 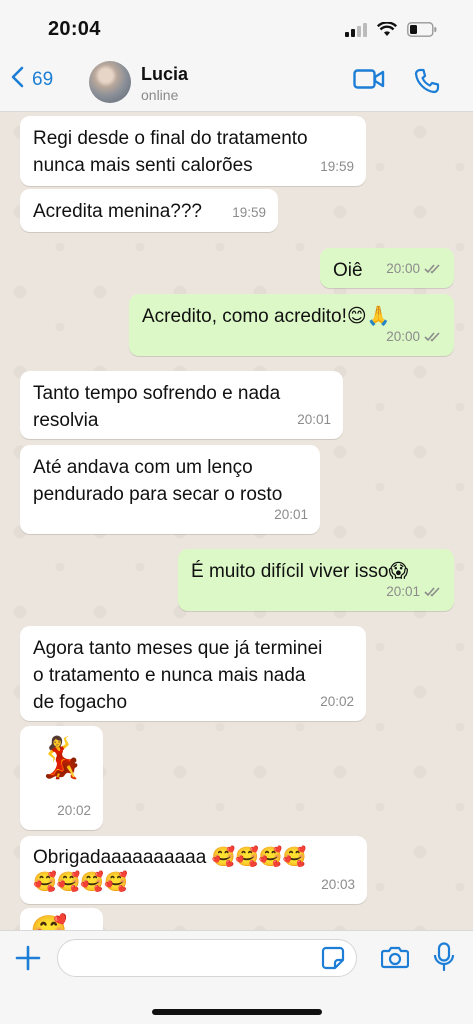 What do you see at coordinates (236, 82) in the screenshot?
I see `chat-header: 69 Lucia online` at bounding box center [236, 82].